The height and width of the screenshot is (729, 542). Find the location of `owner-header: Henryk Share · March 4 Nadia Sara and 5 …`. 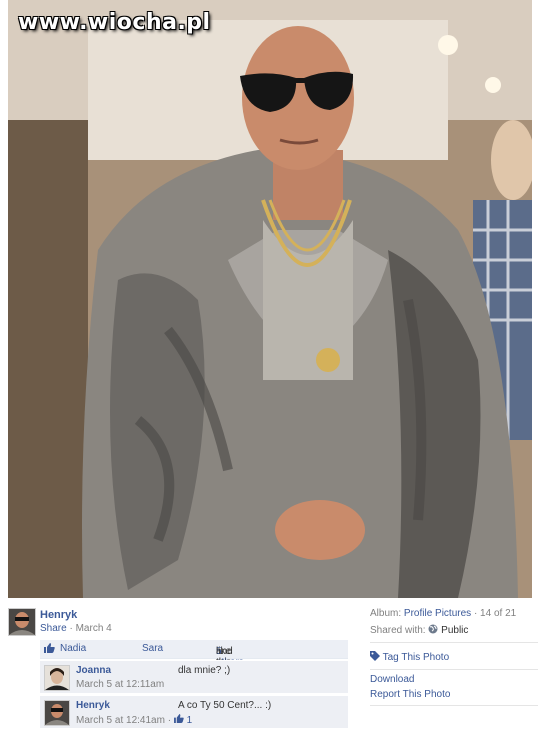

owner-header: Henryk Share · March 4 Nadia Sara and 5 … is located at coordinates (179, 667).